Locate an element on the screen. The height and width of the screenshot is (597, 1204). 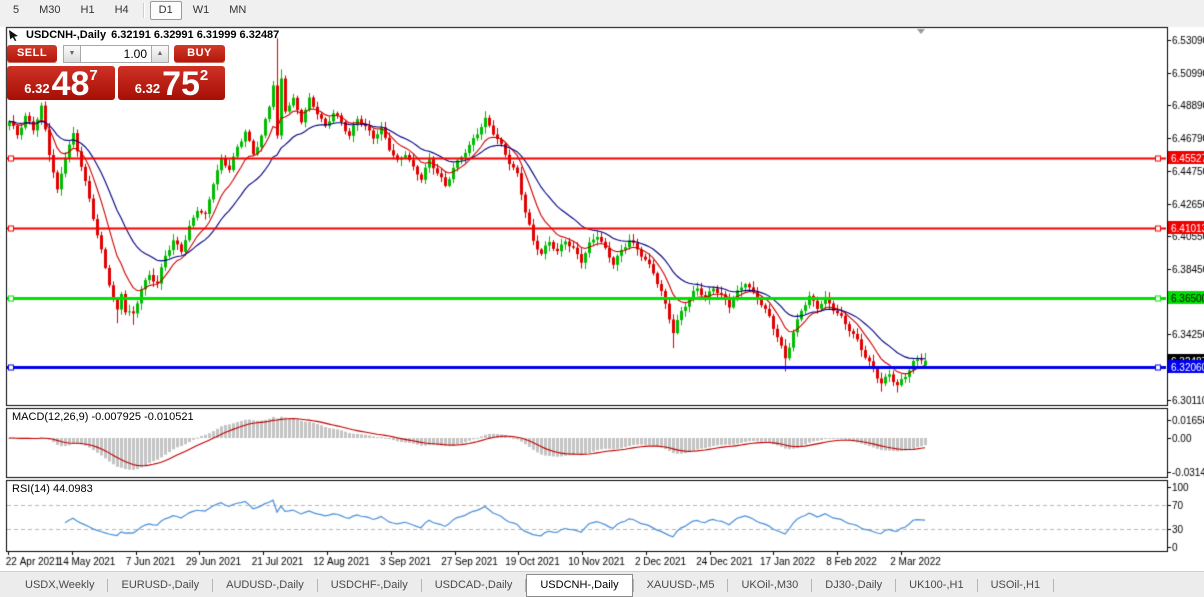
sell-button: SELL is located at coordinates (32, 54).